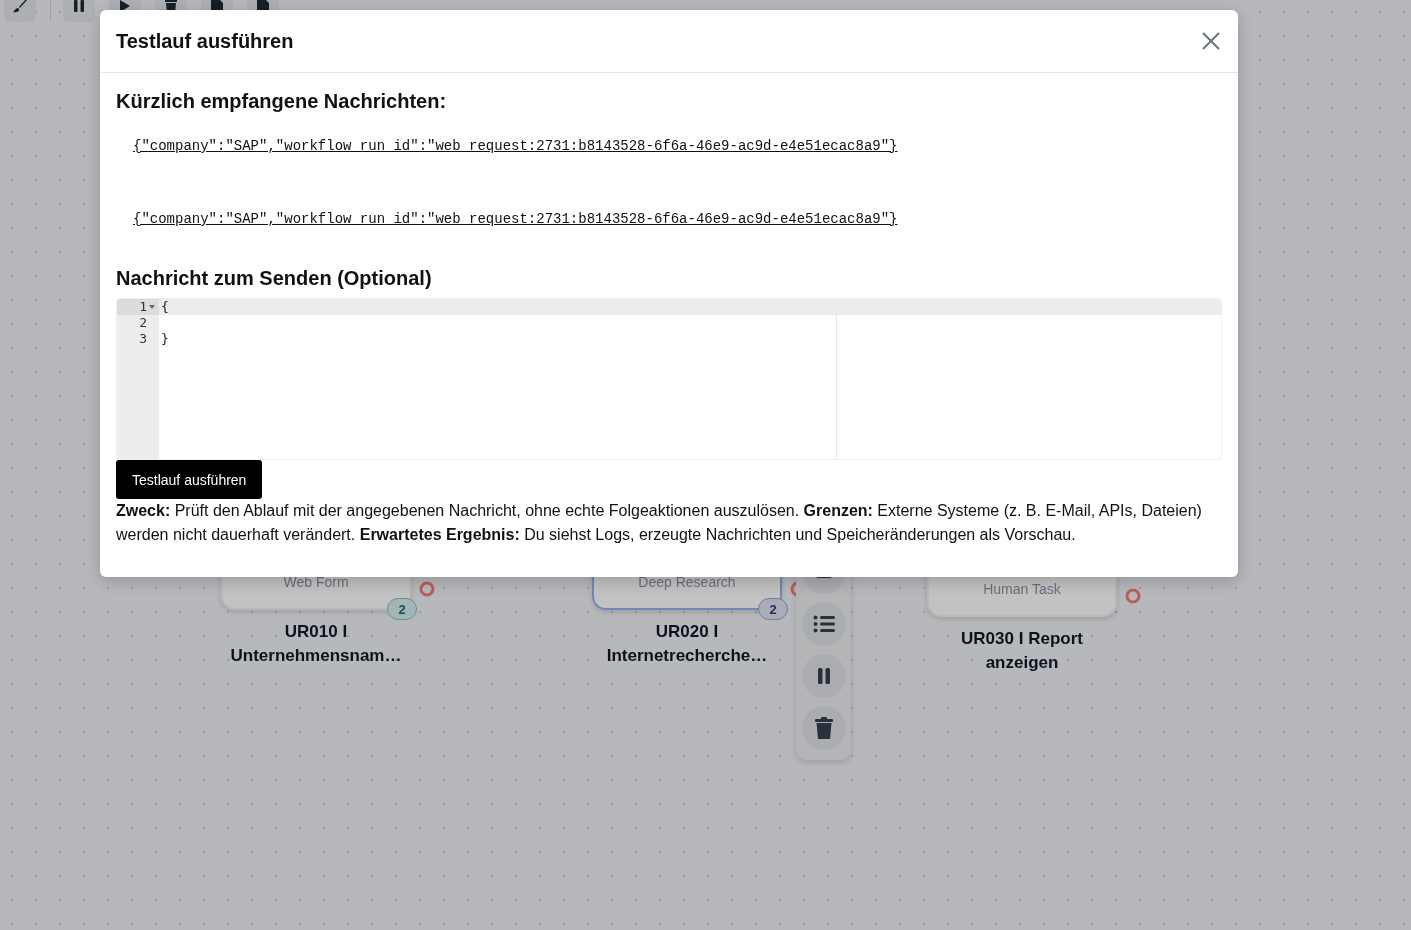 The height and width of the screenshot is (930, 1411). I want to click on node-label: UR030 I Report anzeigen, so click(1022, 651).